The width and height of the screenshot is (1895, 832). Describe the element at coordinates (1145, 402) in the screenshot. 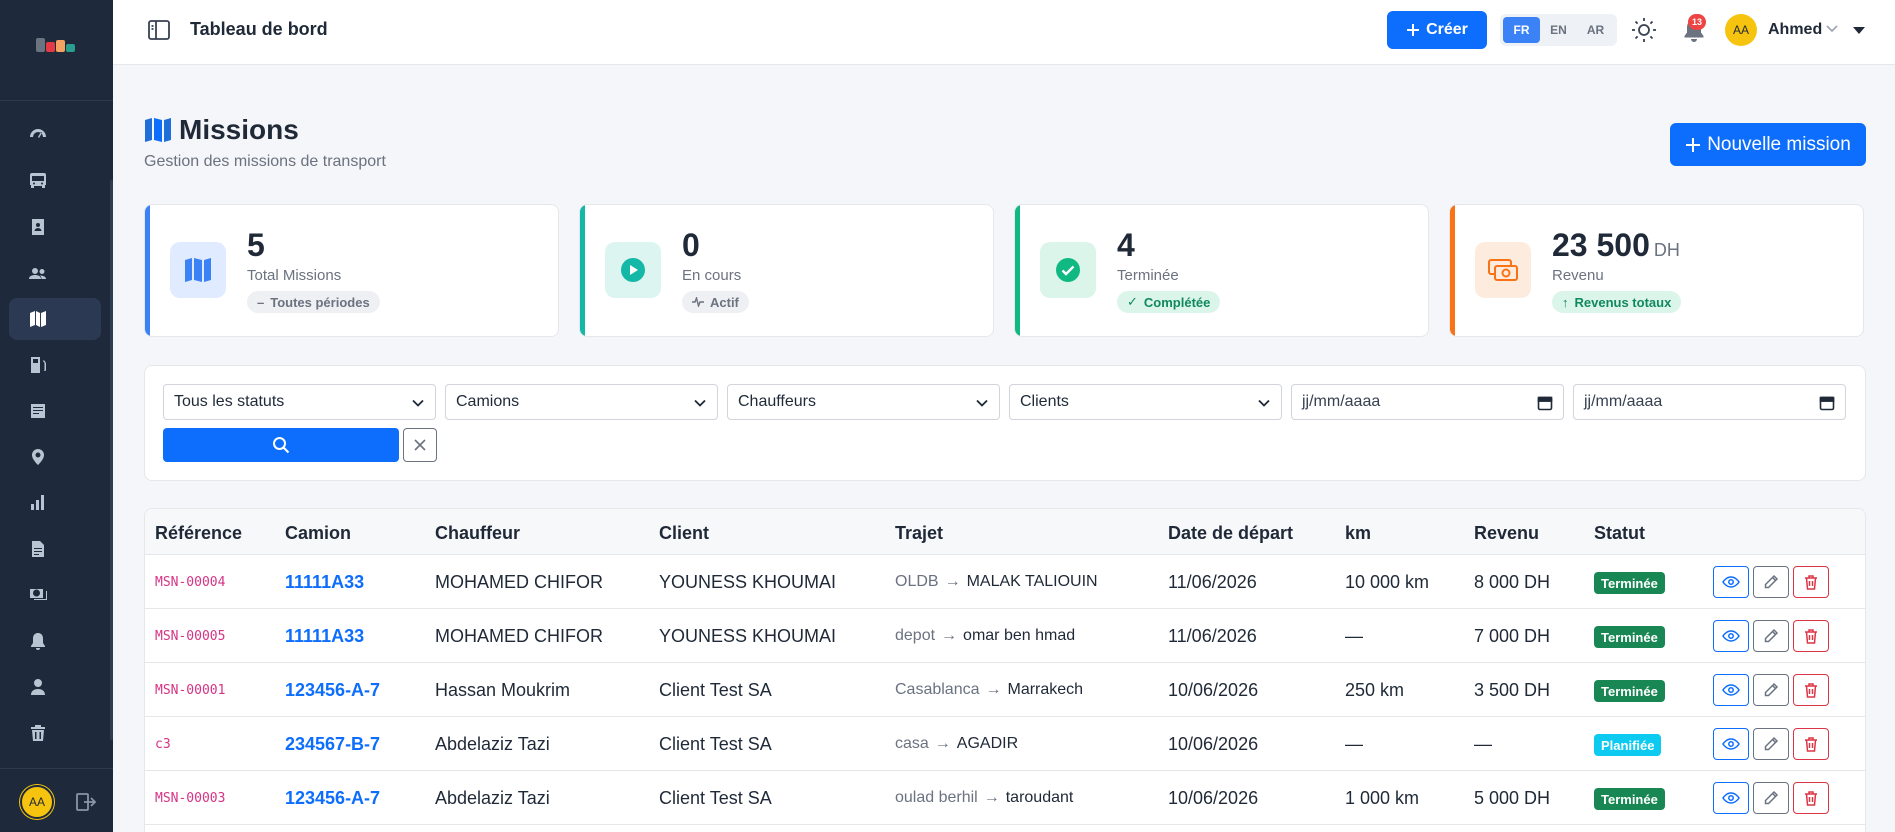

I see `clients-select: Clients` at that location.